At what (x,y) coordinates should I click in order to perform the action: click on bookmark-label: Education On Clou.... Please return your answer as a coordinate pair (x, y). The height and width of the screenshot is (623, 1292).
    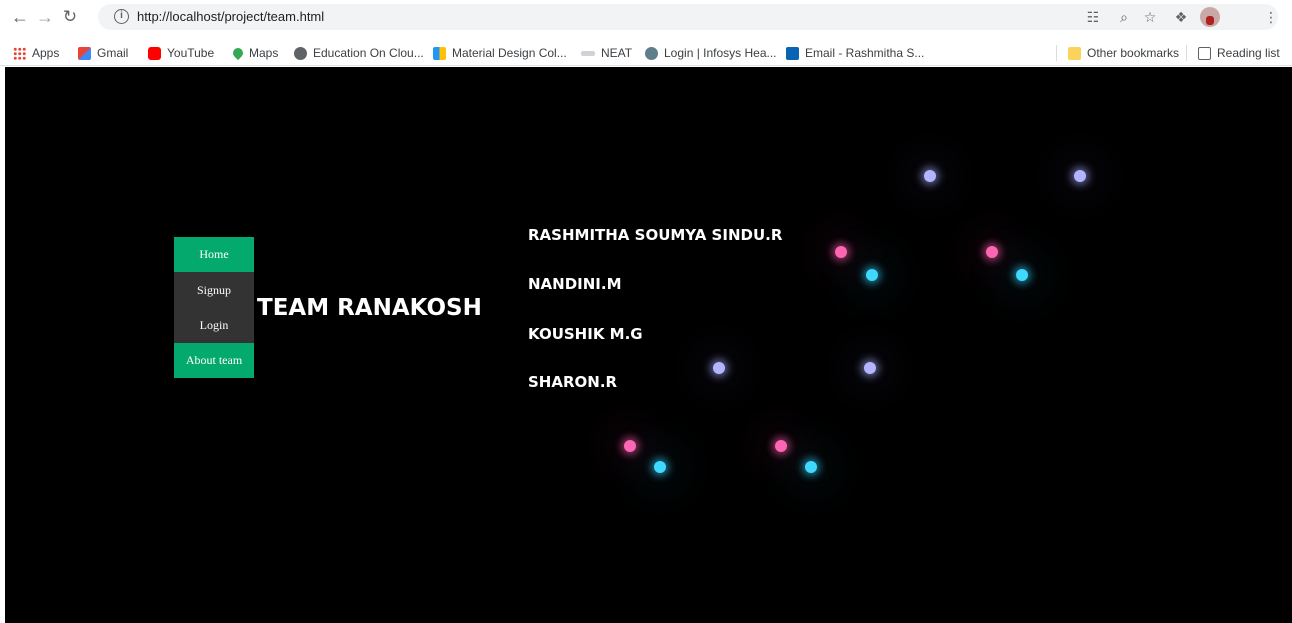
    Looking at the image, I should click on (368, 53).